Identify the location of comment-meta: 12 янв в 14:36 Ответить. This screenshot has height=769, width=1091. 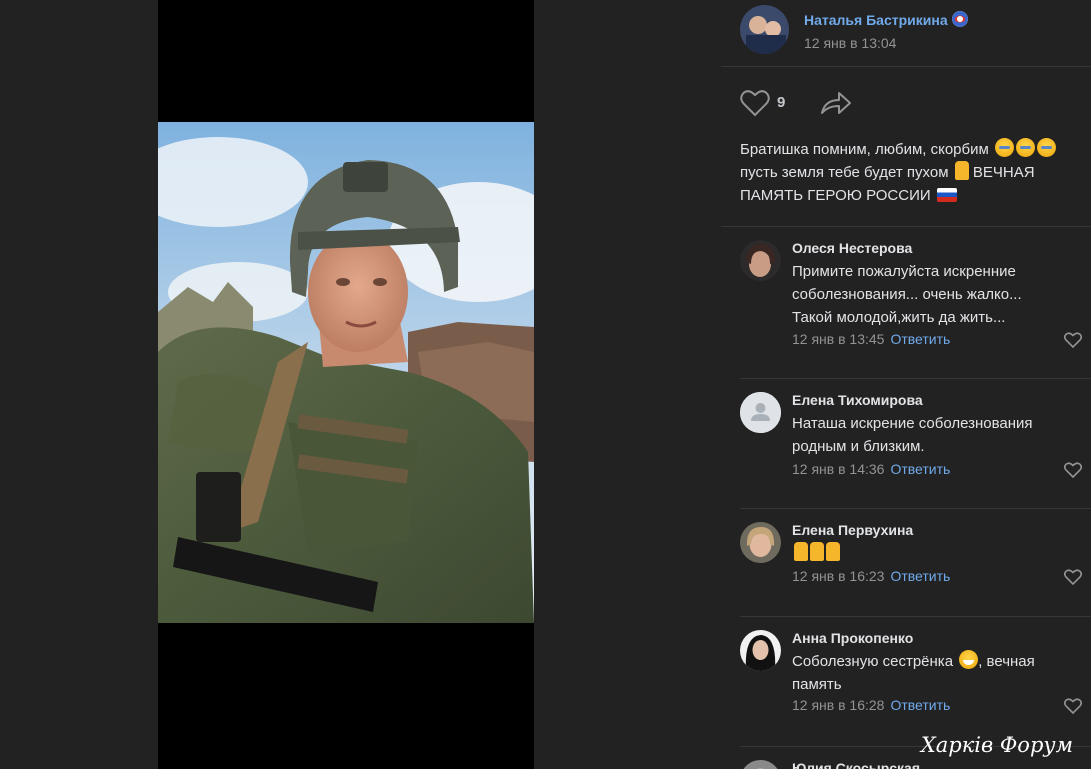
(871, 469).